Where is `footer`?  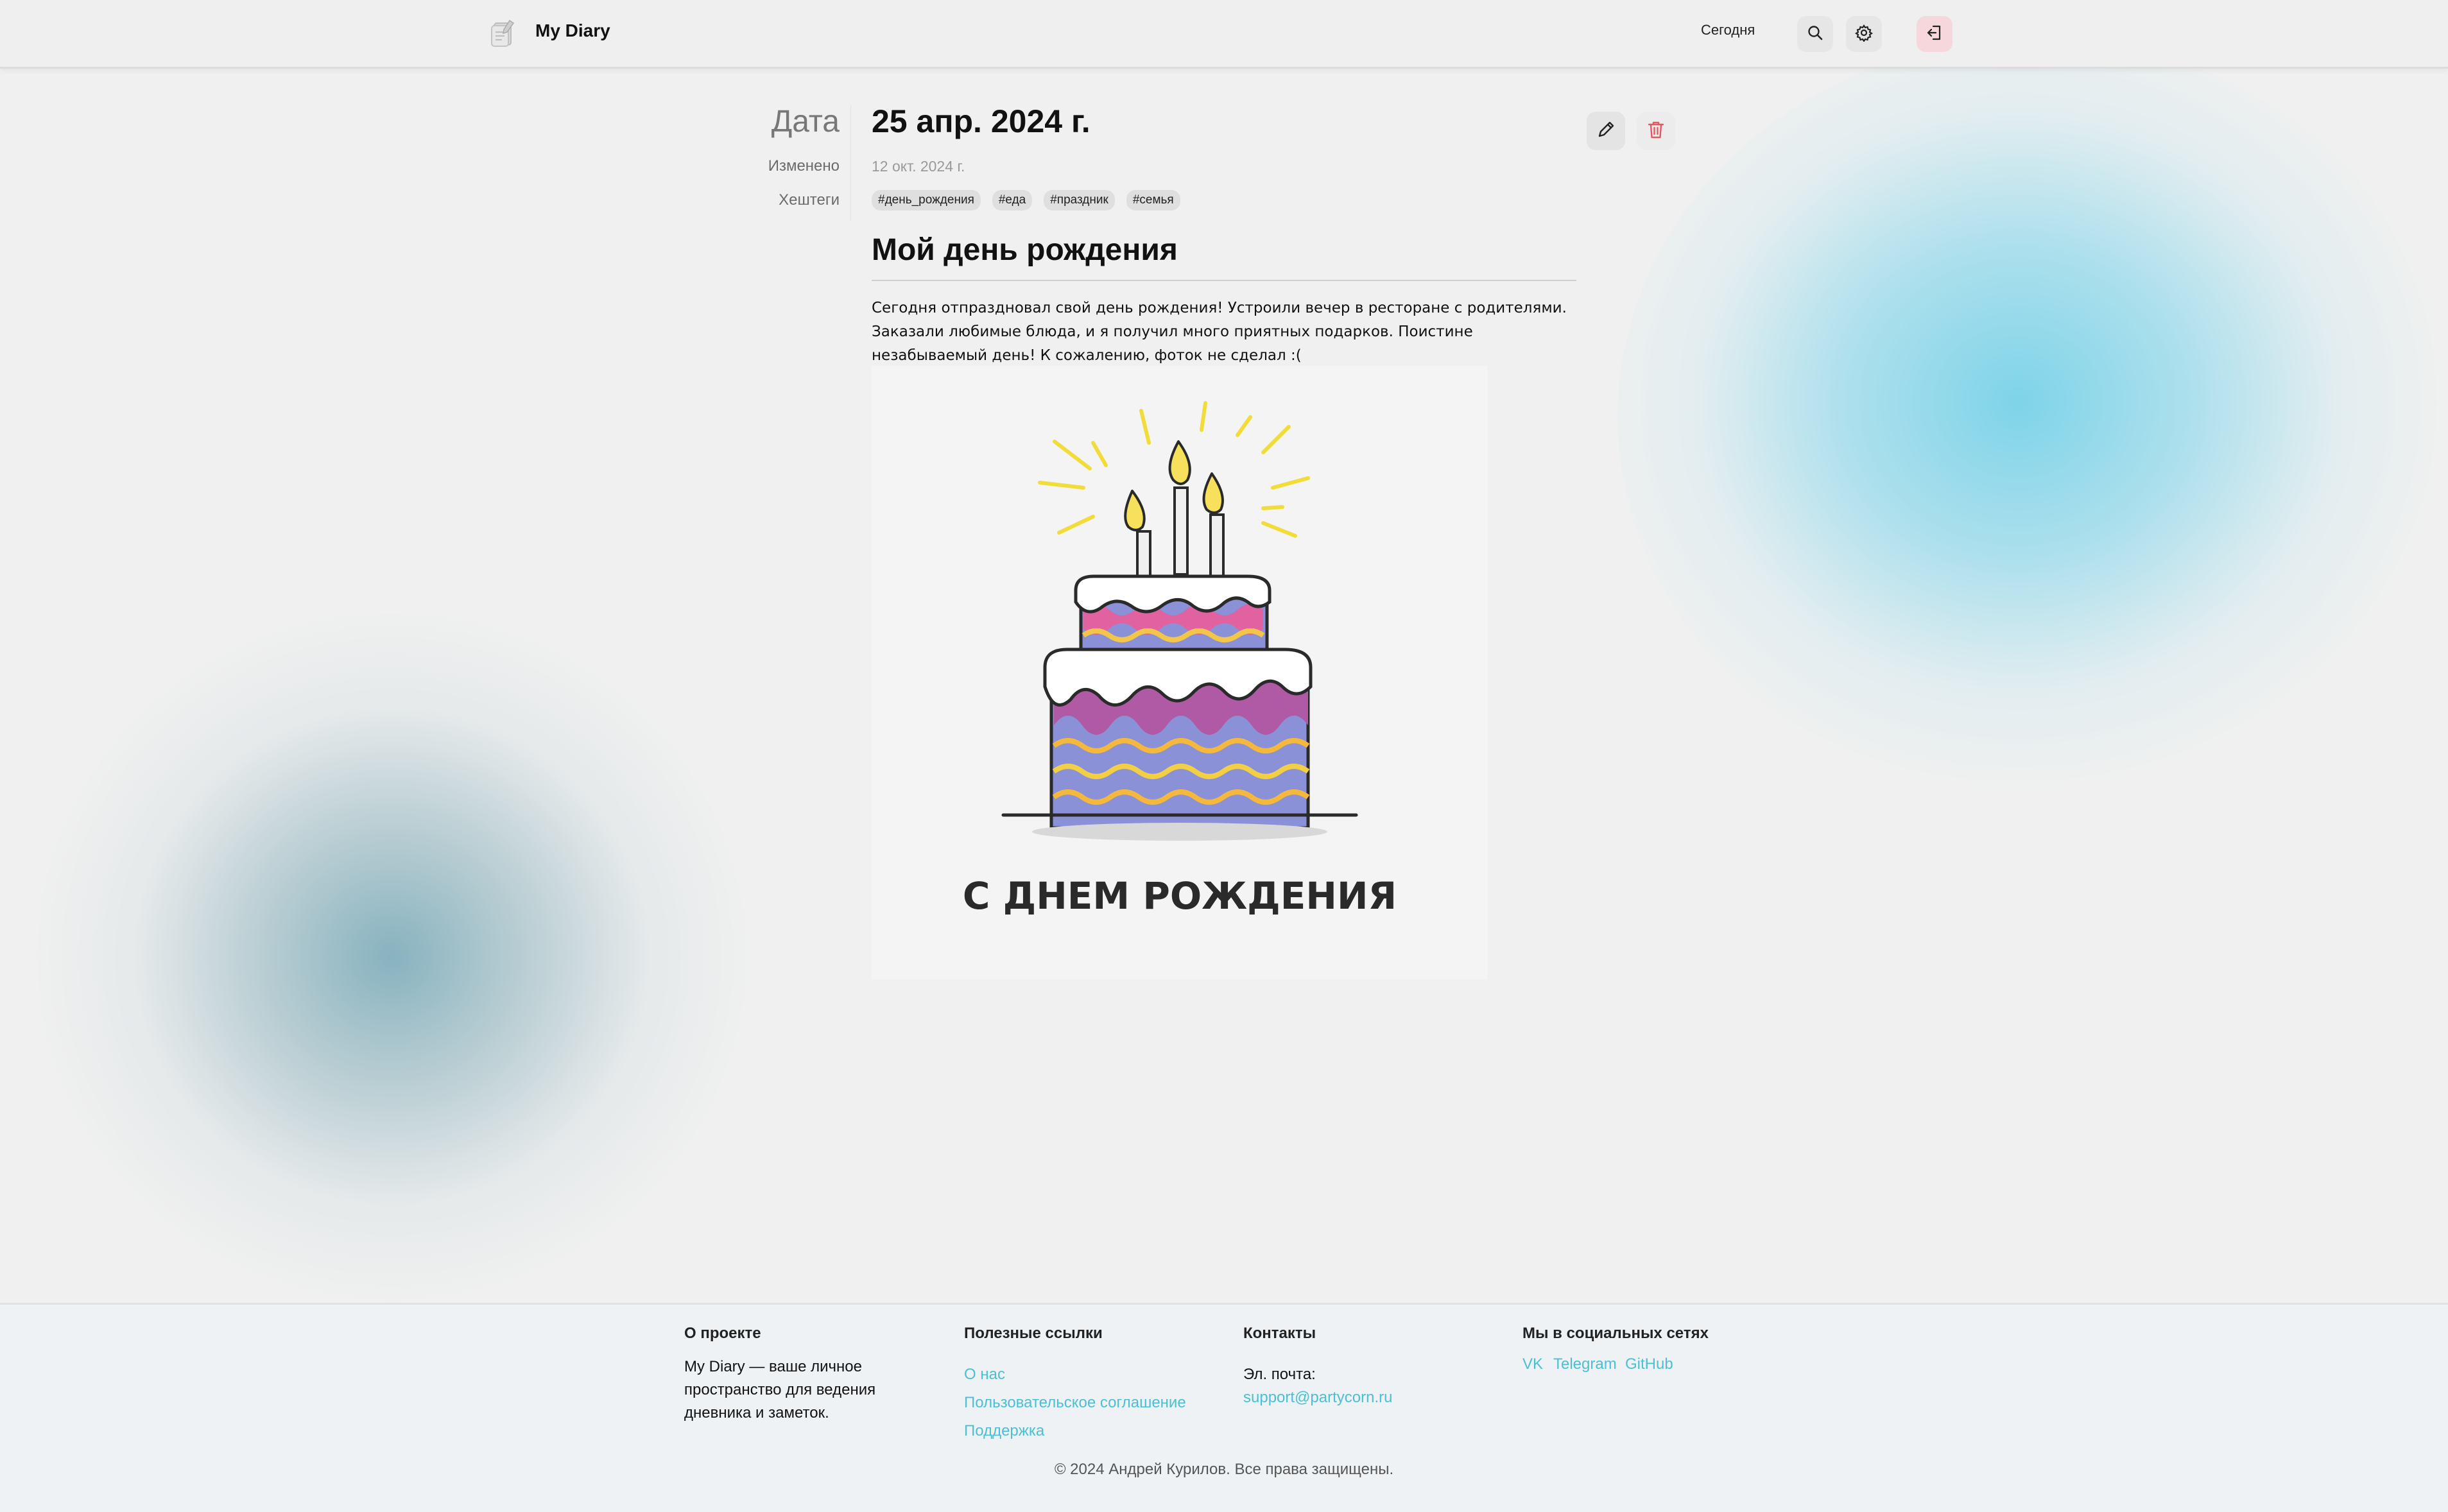
footer is located at coordinates (1224, 1407).